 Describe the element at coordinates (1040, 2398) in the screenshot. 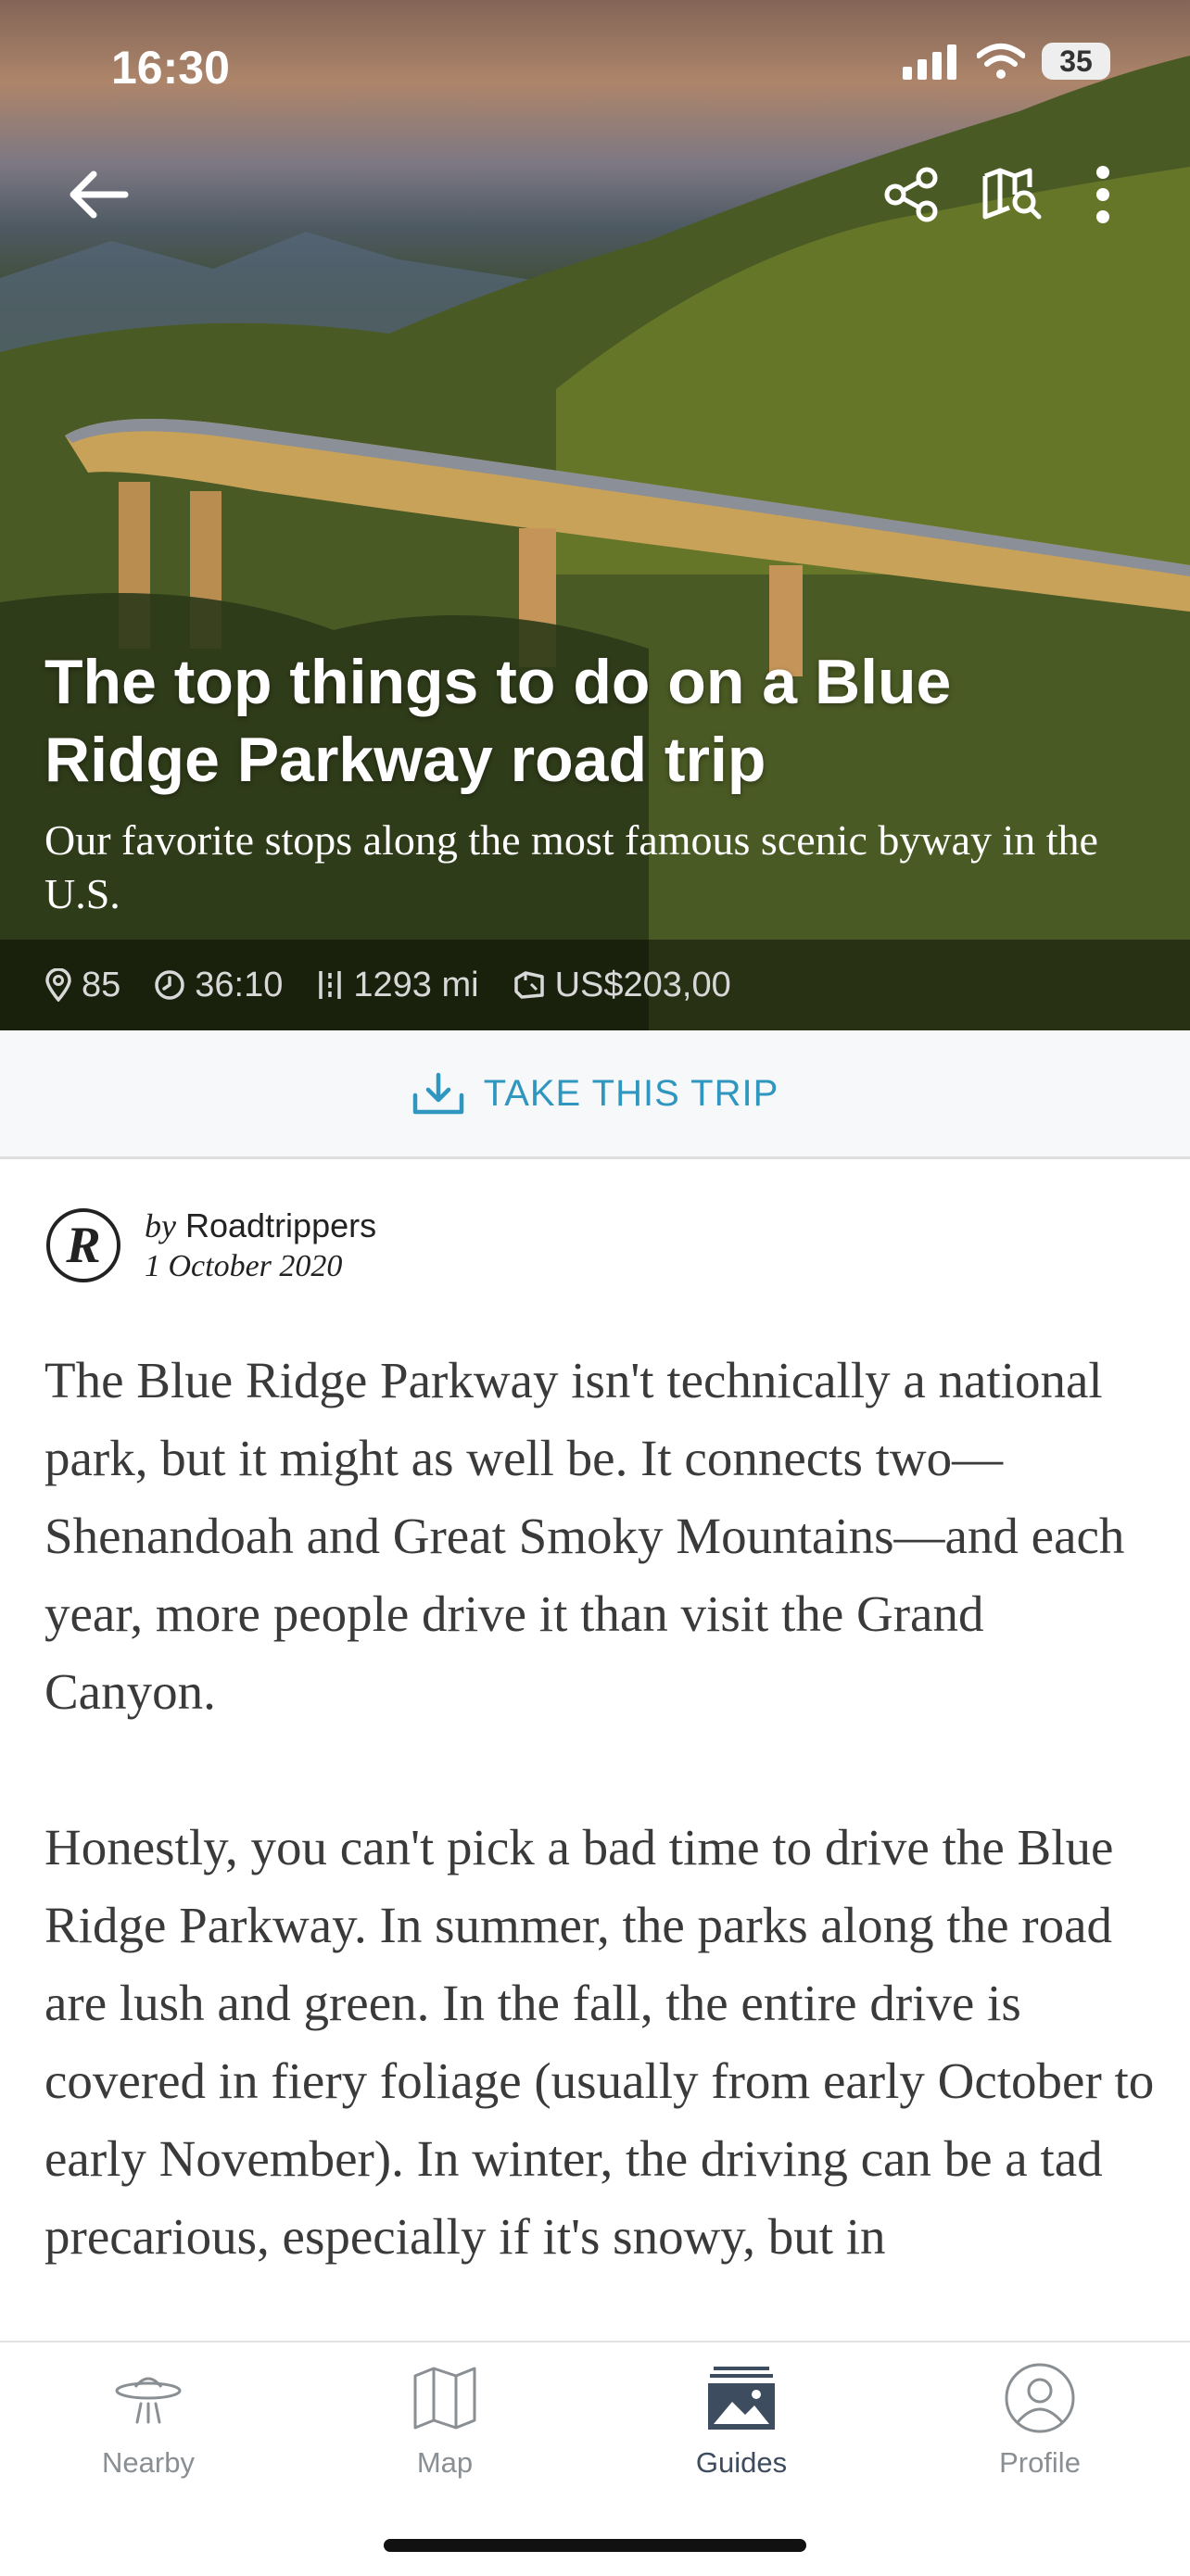

I see `profile-icon` at that location.